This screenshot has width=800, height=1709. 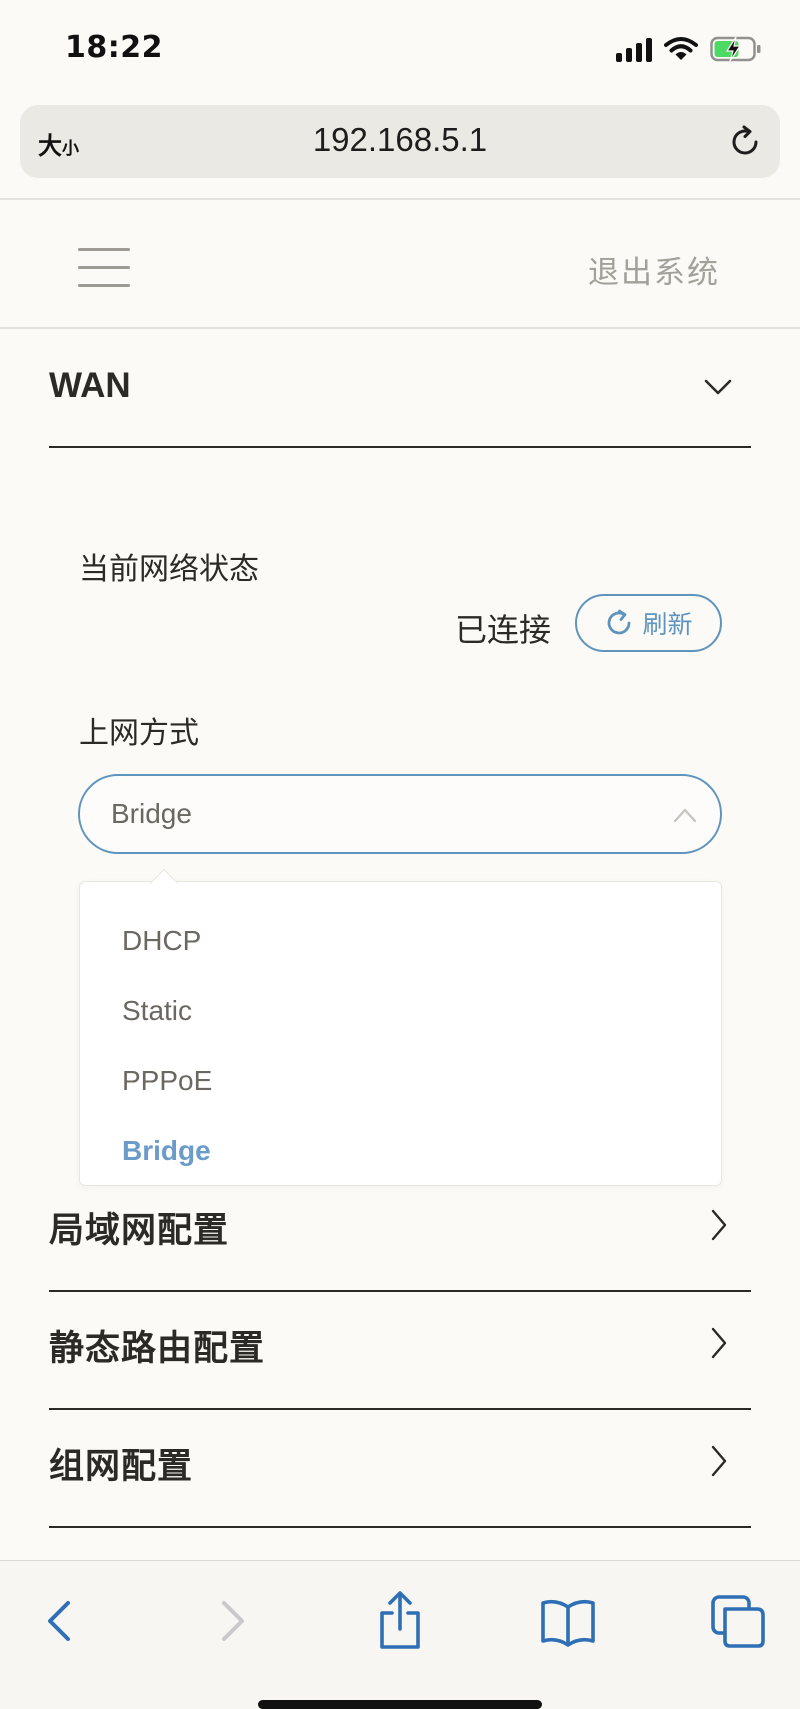 I want to click on status-icons, so click(x=689, y=49).